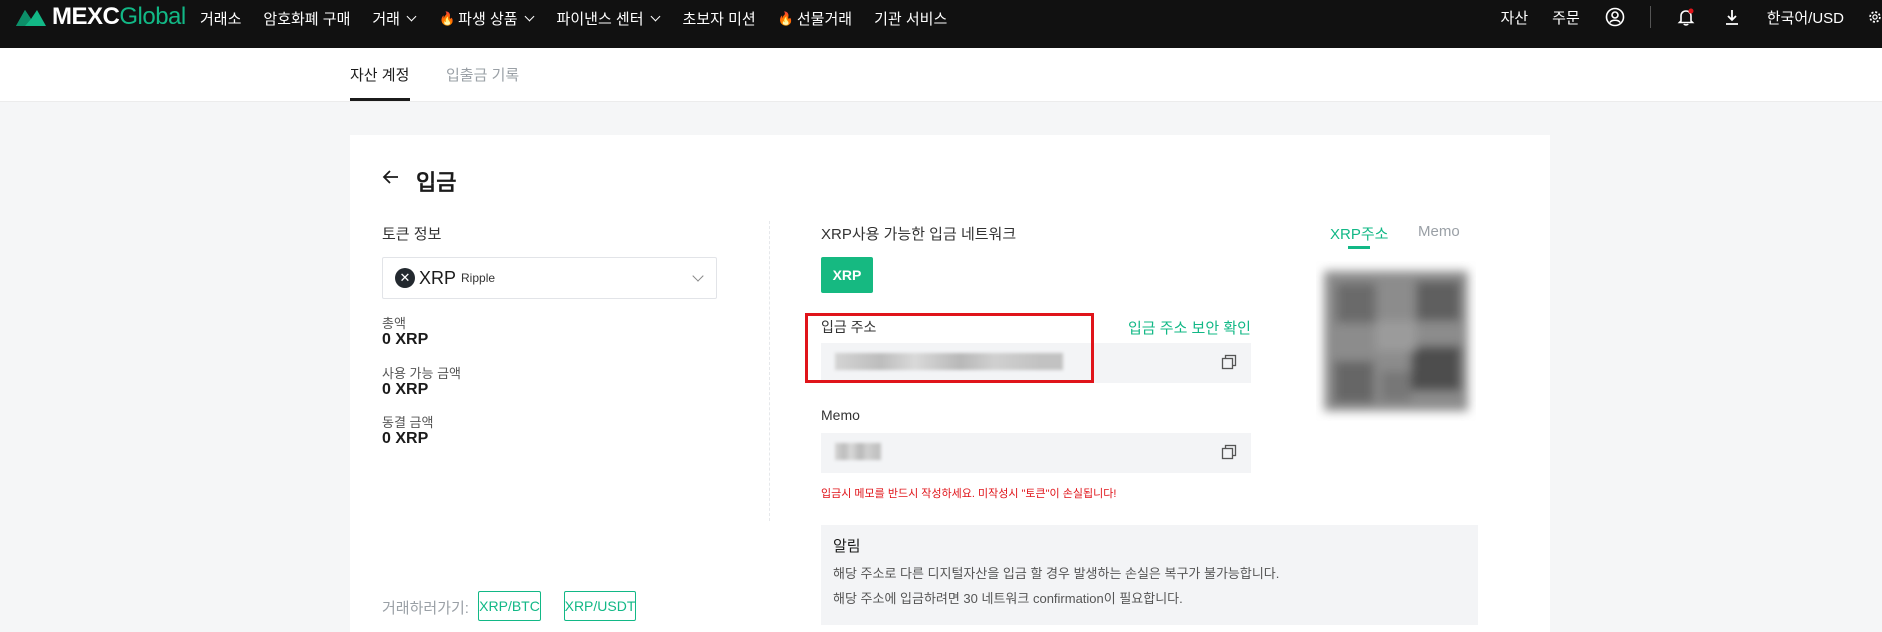 This screenshot has width=1882, height=632. Describe the element at coordinates (391, 180) in the screenshot. I see `back-arrow-icon` at that location.